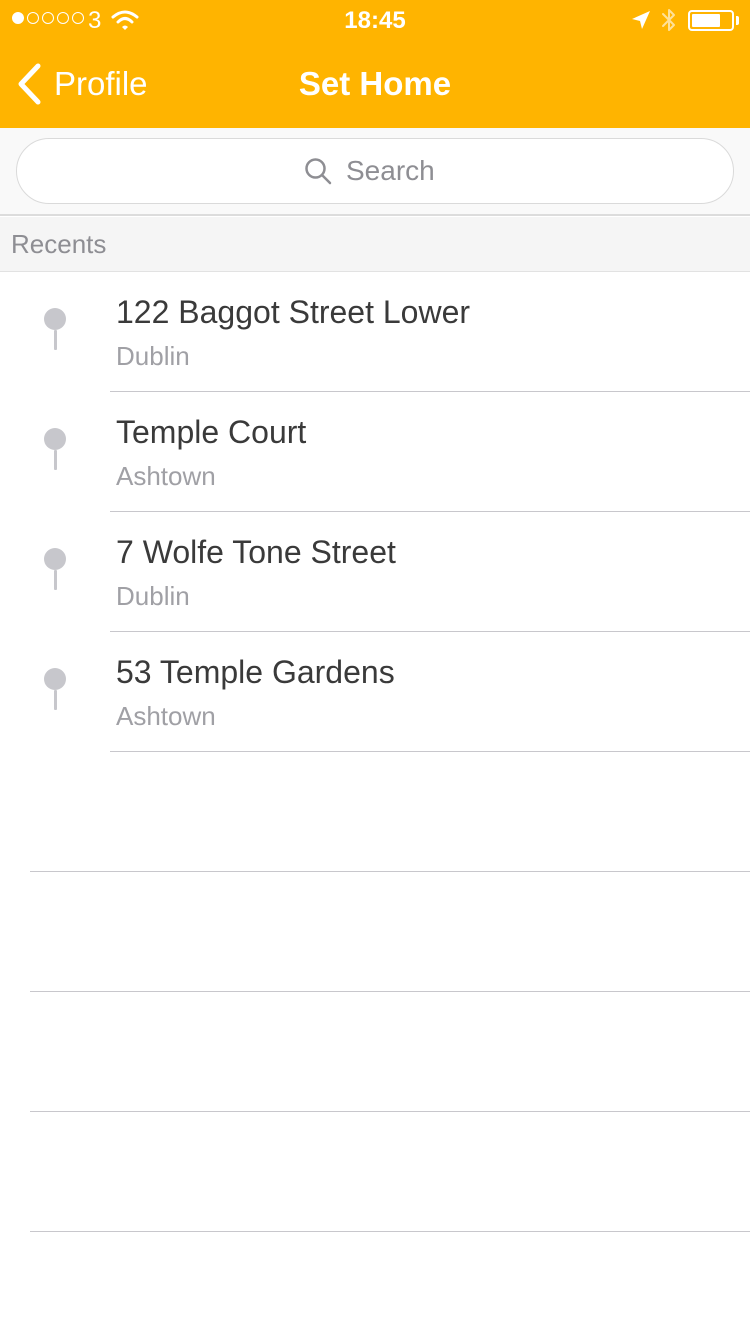  Describe the element at coordinates (59, 244) in the screenshot. I see `section-title: Recents` at that location.